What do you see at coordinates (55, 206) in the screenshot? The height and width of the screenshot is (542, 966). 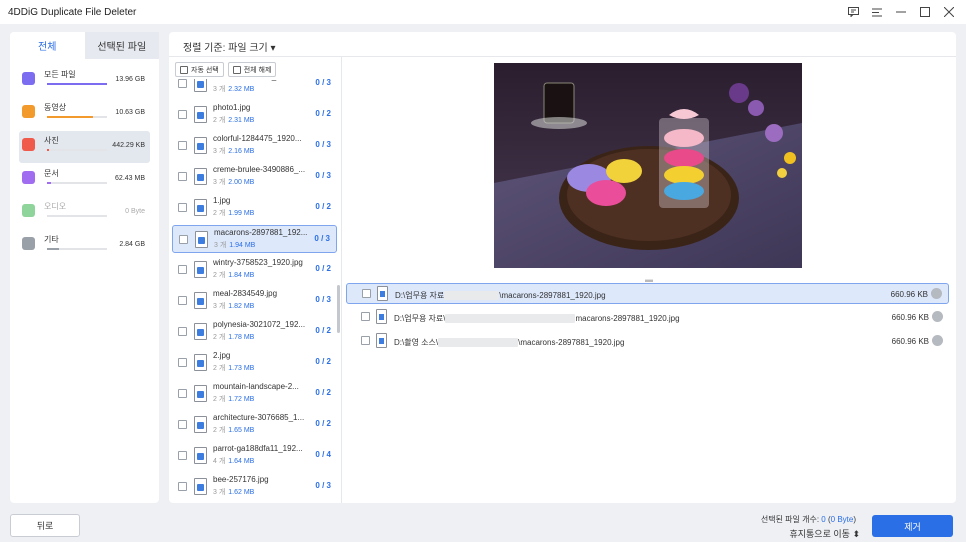 I see `category-name: 오디오` at bounding box center [55, 206].